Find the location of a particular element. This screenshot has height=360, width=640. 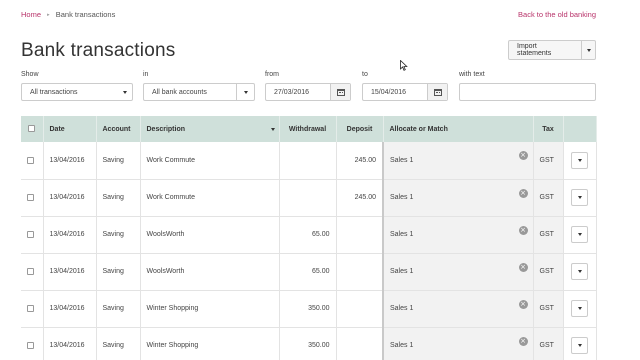

text-filter-input is located at coordinates (527, 92).